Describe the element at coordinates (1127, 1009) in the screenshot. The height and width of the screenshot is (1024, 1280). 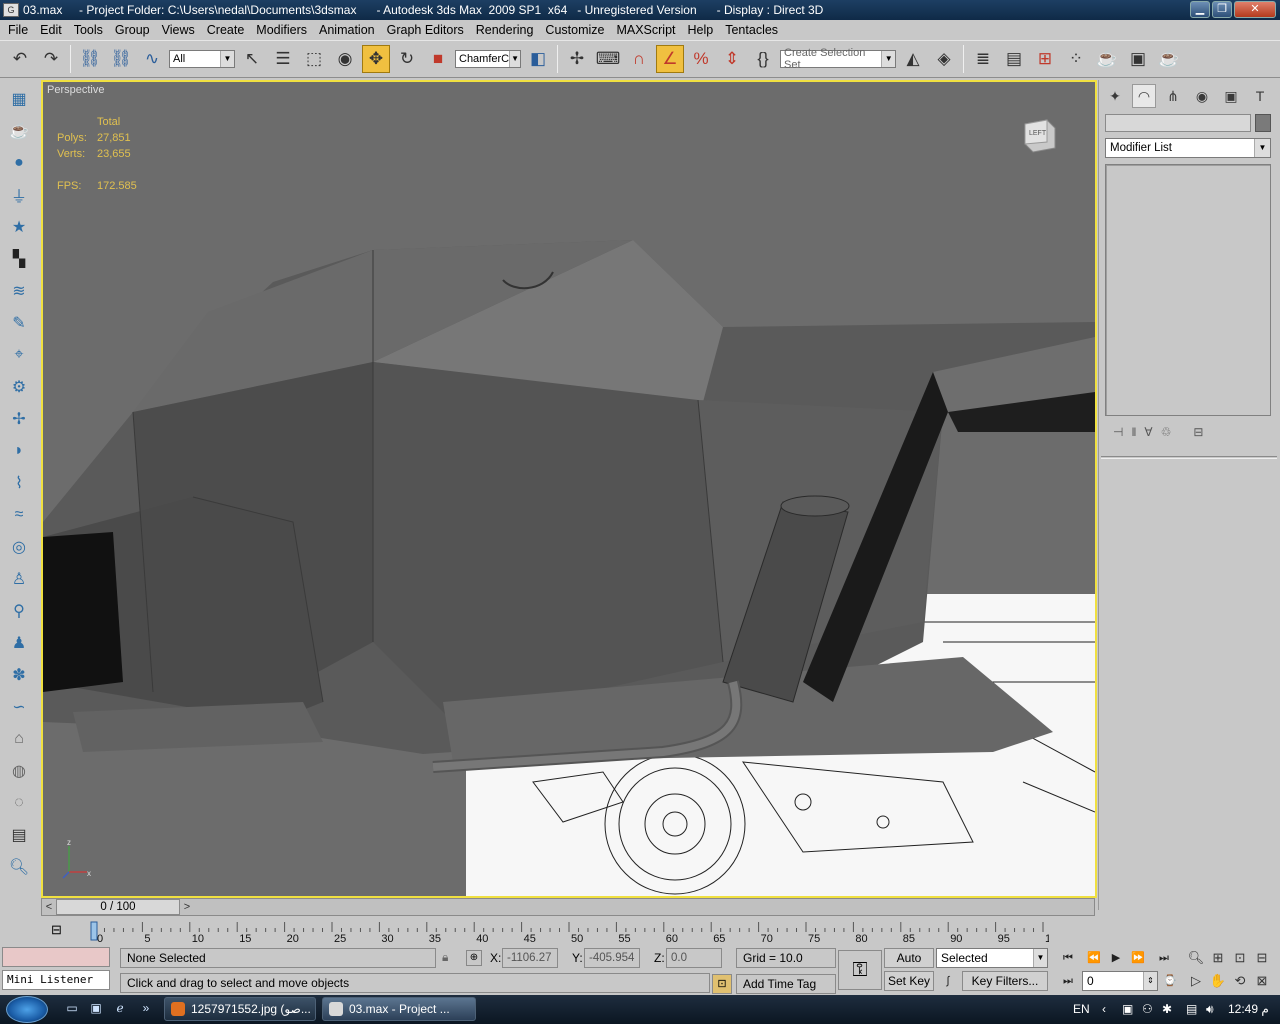
I see `tray-app-icon: ▣` at that location.